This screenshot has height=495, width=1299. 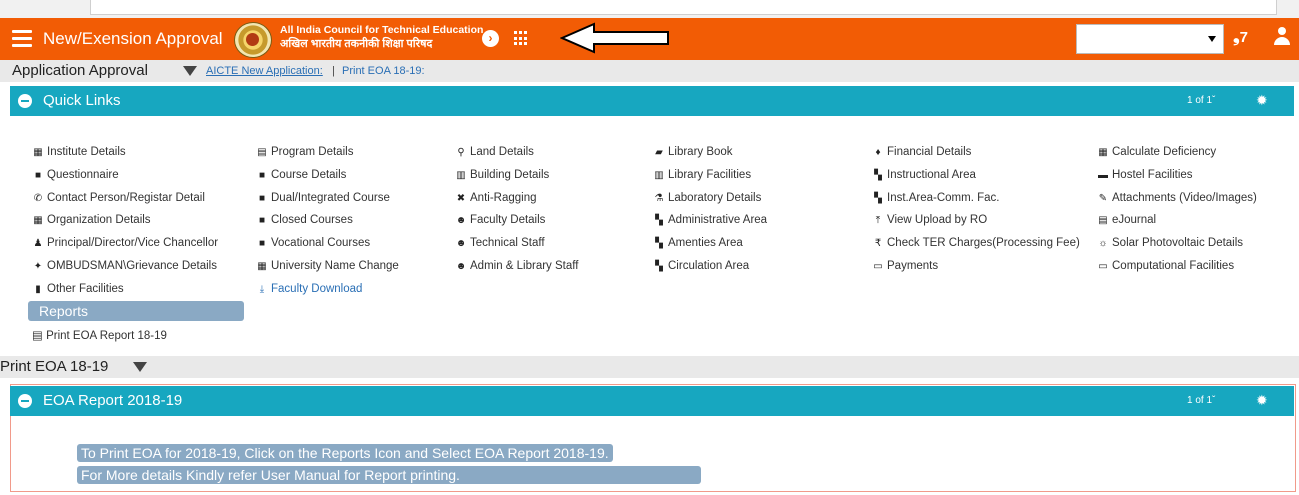 I want to click on quick-link-item: ✖ Anti-Ragging, so click(x=516, y=203).